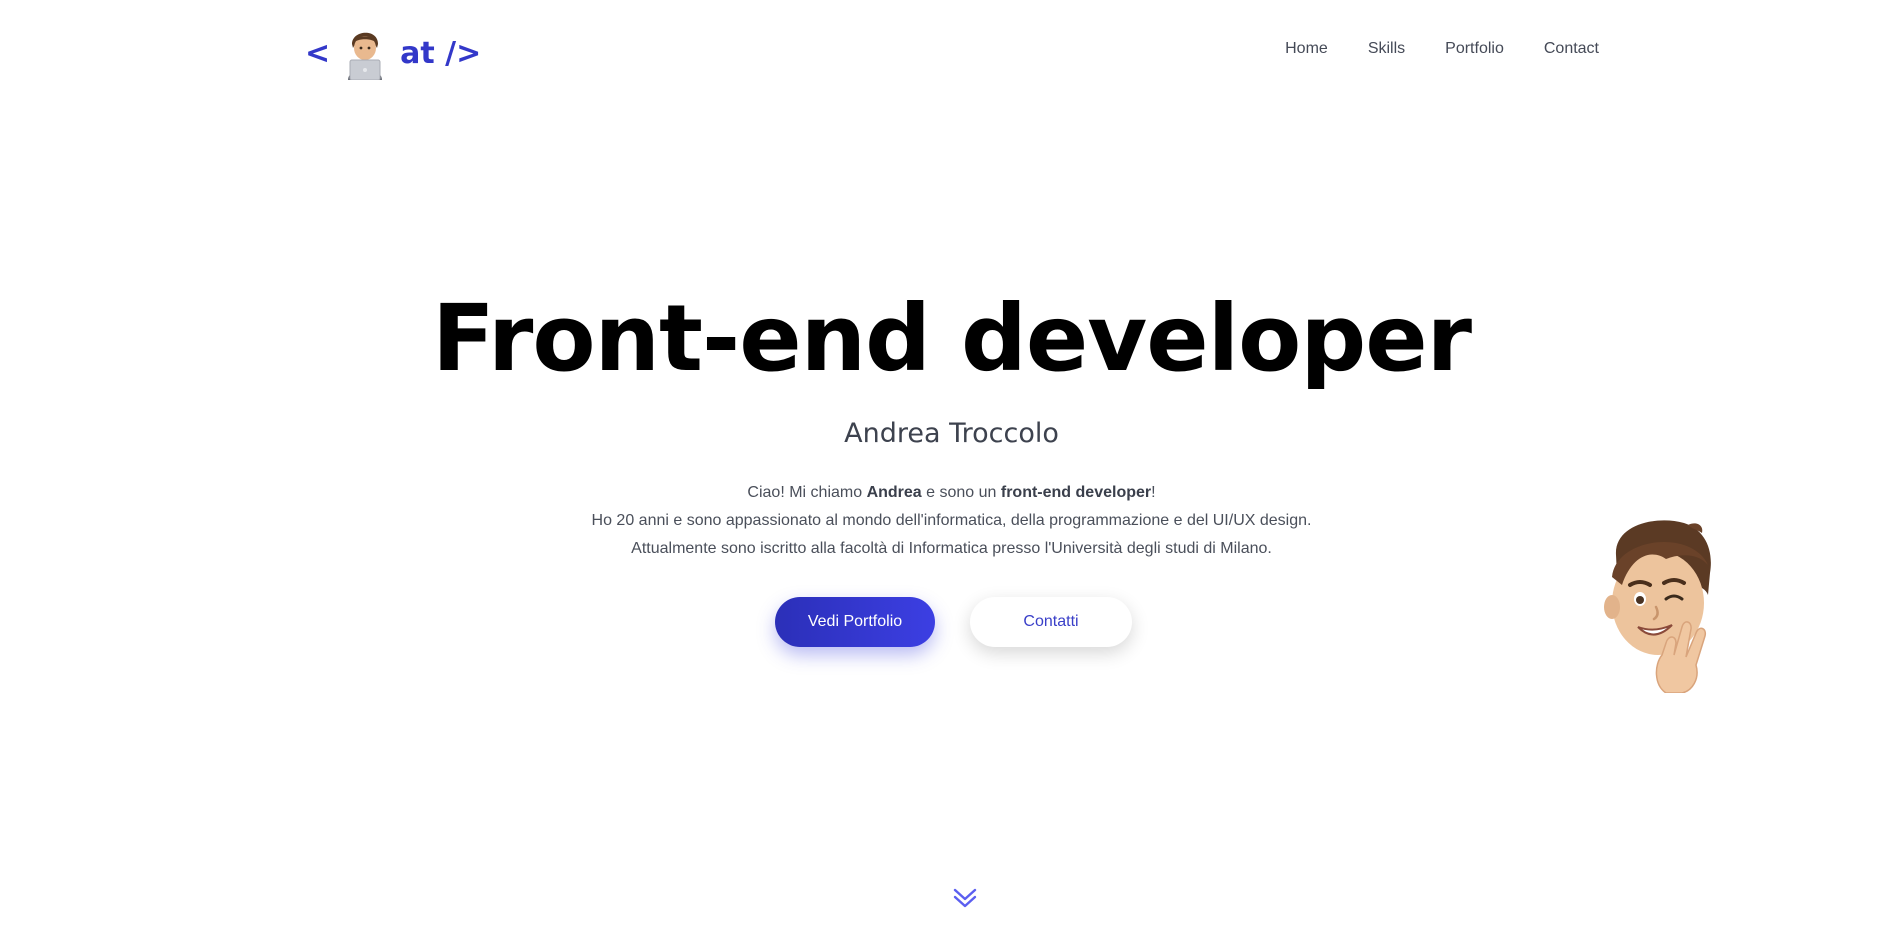  Describe the element at coordinates (807, 492) in the screenshot. I see `intro-prefix: Ciao! Mi chiamo` at that location.